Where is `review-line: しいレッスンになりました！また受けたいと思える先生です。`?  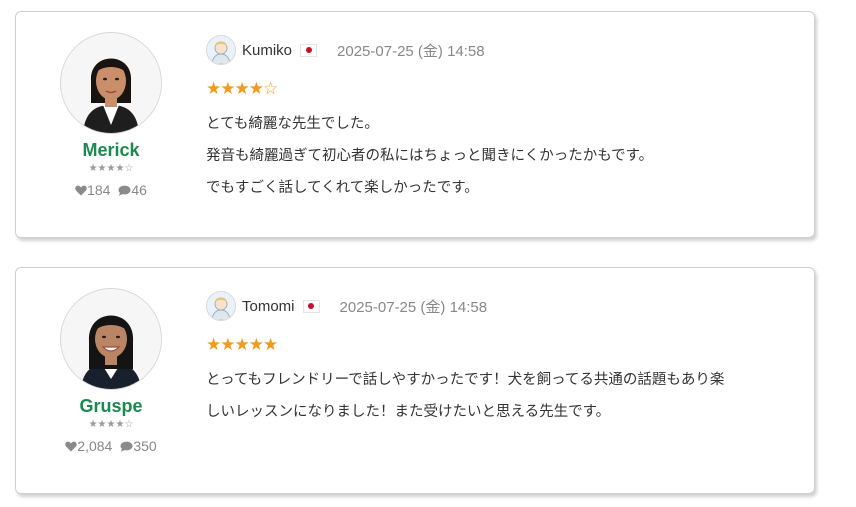 review-line: しいレッスンになりました！また受けたいと思える先生です。 is located at coordinates (408, 412).